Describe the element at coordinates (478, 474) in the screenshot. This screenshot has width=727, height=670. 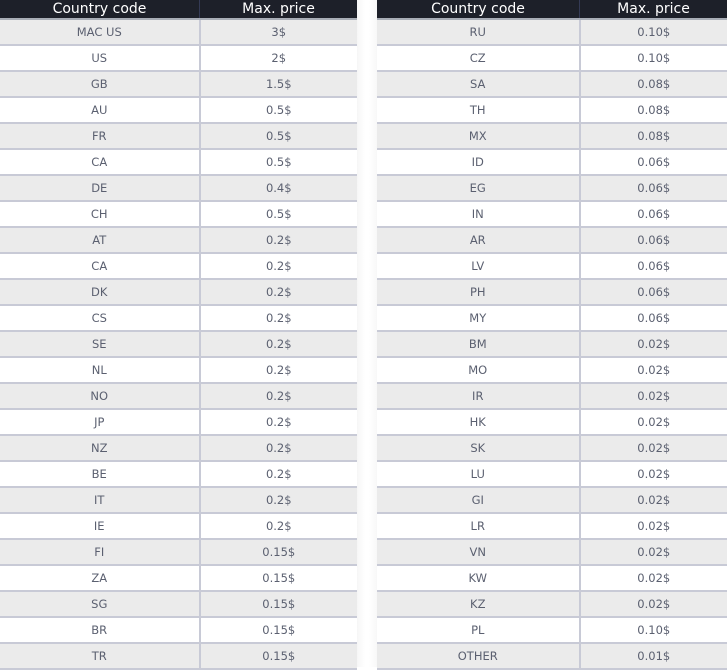
I see `country-code-cell: LU` at that location.